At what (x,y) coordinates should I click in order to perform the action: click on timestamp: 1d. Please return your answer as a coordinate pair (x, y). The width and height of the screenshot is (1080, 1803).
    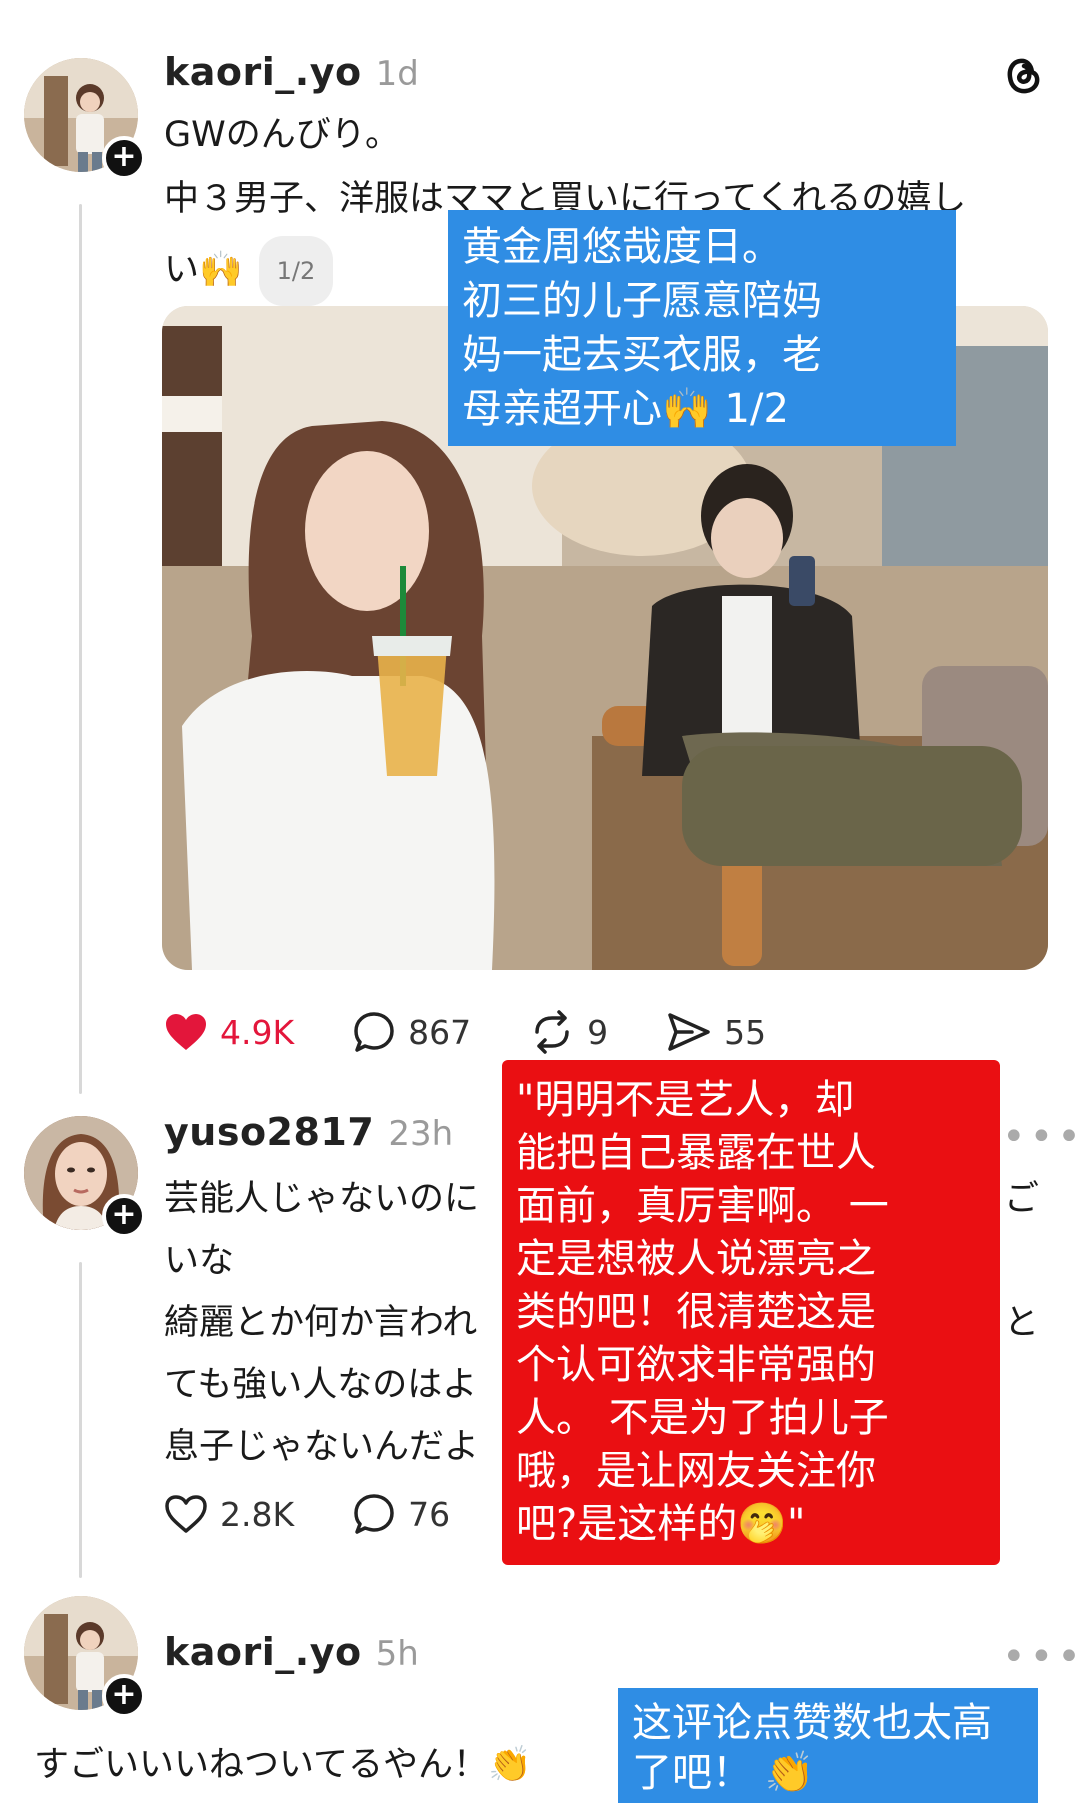
    Looking at the image, I should click on (397, 74).